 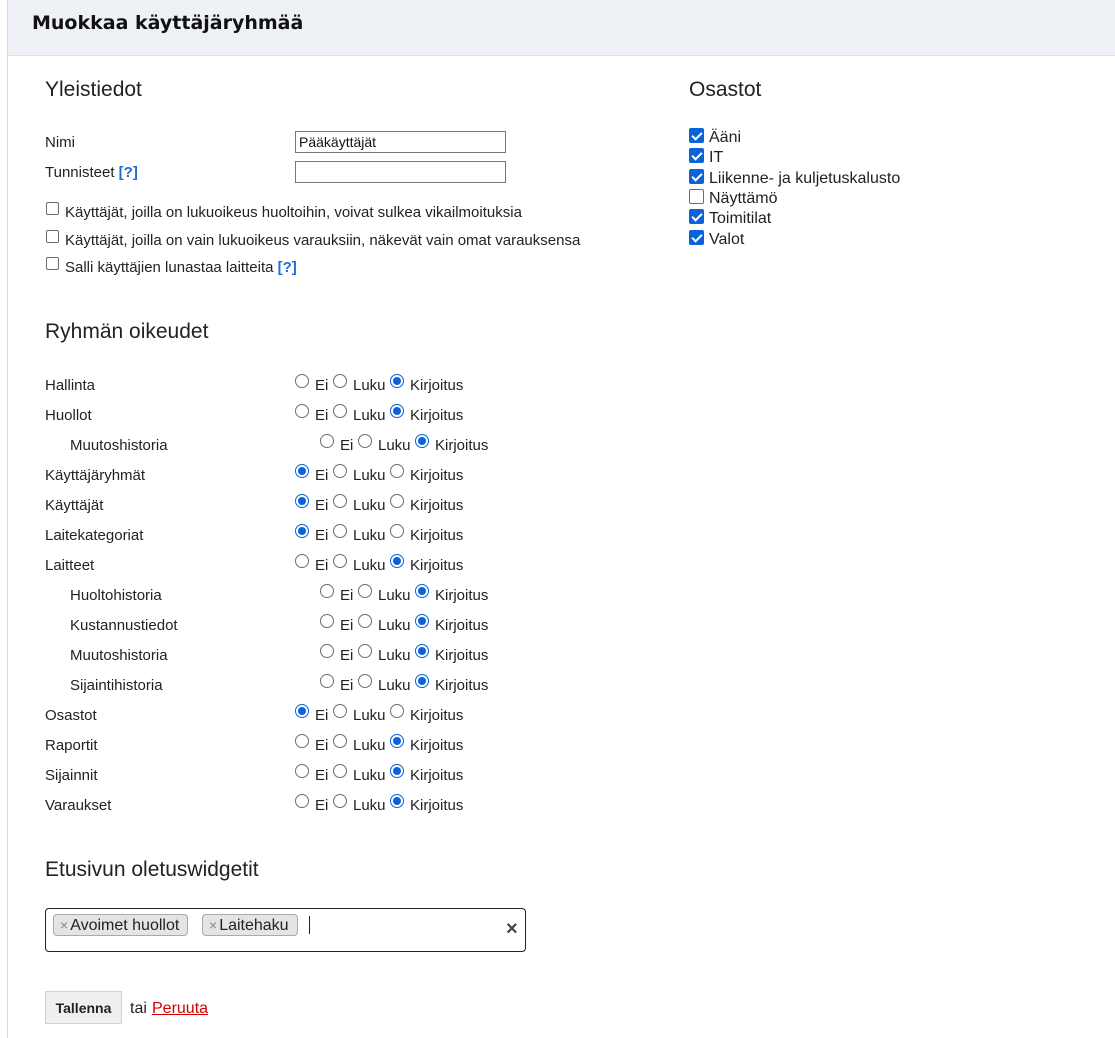 What do you see at coordinates (309, 925) in the screenshot?
I see `text-caret` at bounding box center [309, 925].